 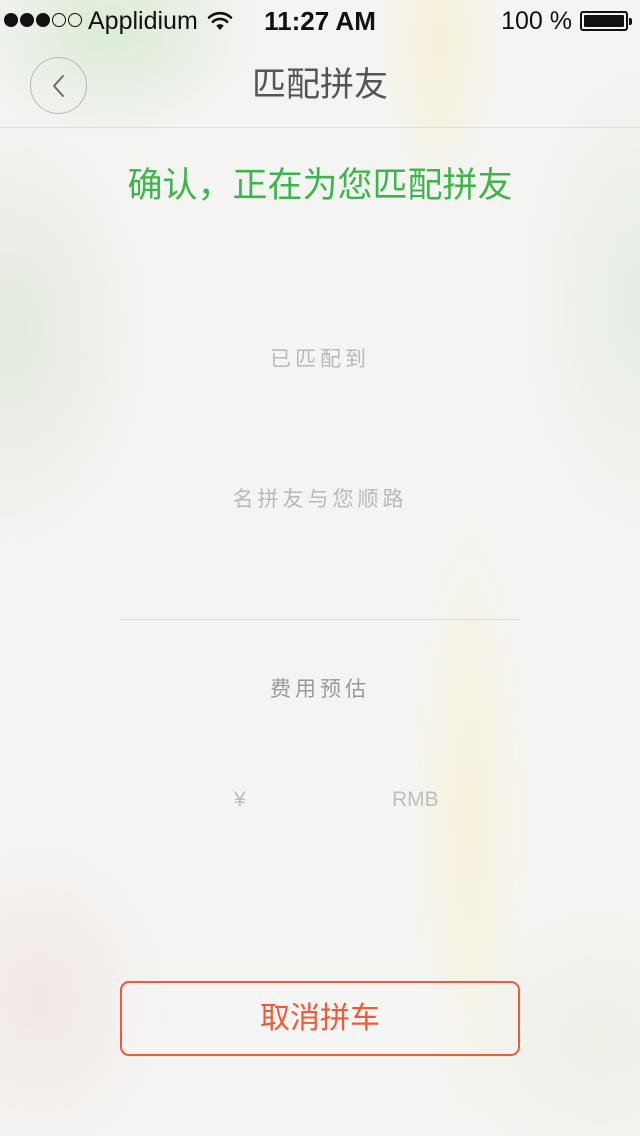 I want to click on fare-estimate-label: 费用预估, so click(x=320, y=689).